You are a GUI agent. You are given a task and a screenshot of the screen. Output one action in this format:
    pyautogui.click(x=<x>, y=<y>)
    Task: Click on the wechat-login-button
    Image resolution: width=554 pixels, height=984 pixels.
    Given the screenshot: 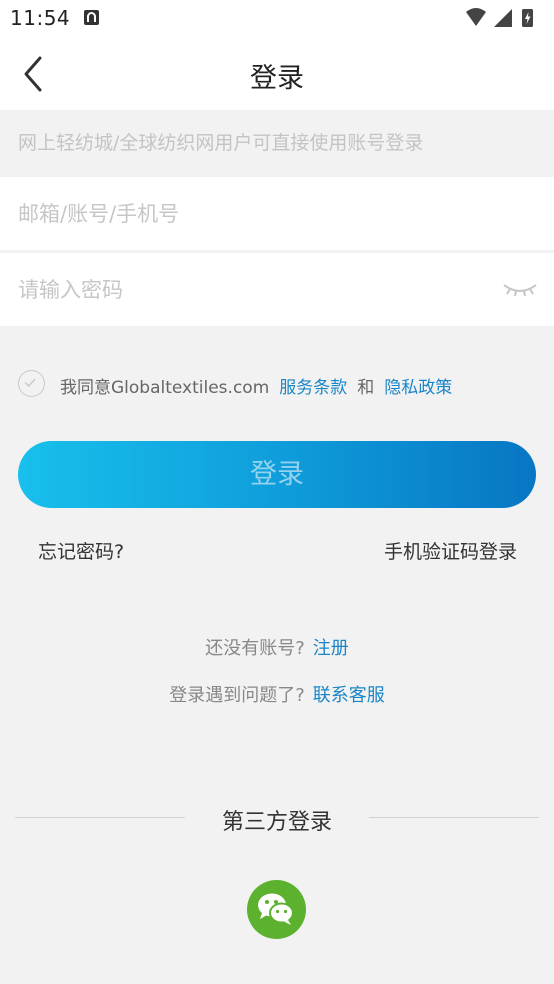 What is the action you would take?
    pyautogui.click(x=276, y=909)
    